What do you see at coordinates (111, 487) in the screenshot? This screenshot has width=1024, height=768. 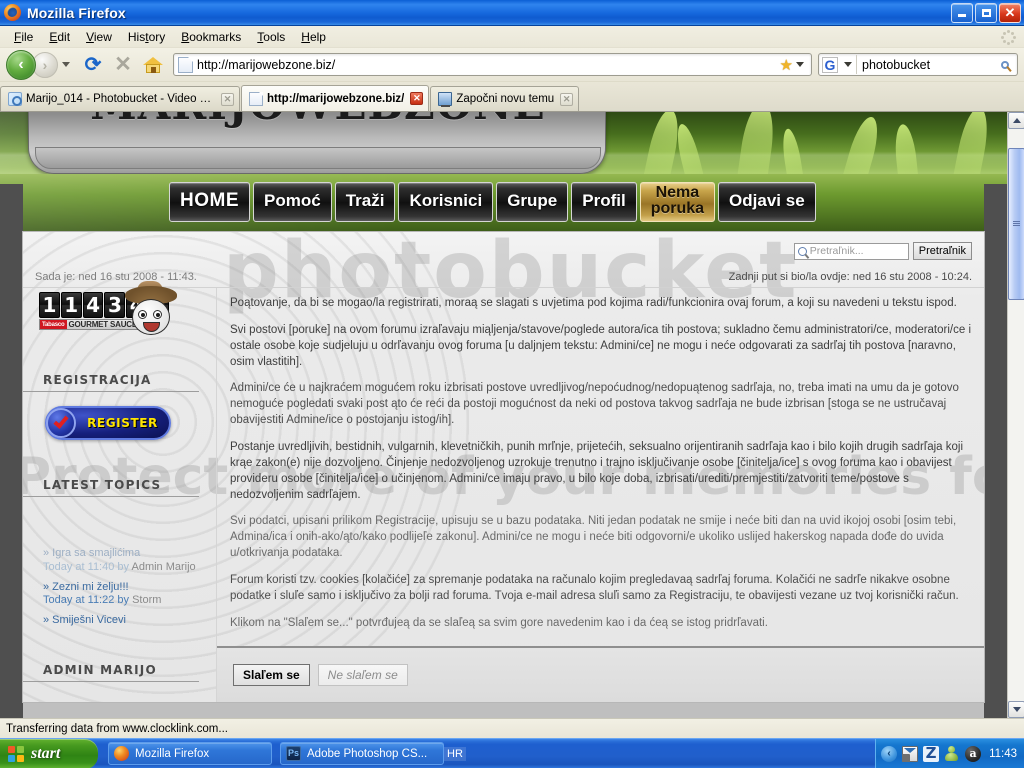 I see `sidebar-heading: LATEST TOPICS` at bounding box center [111, 487].